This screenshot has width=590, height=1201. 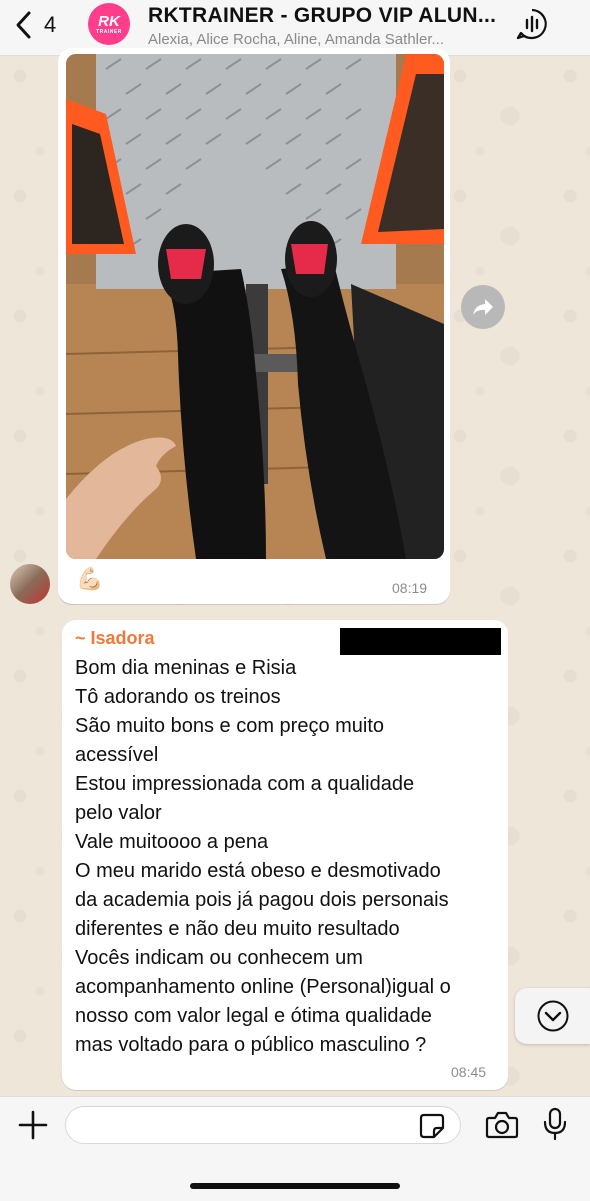 I want to click on microphone-icon, so click(x=555, y=1124).